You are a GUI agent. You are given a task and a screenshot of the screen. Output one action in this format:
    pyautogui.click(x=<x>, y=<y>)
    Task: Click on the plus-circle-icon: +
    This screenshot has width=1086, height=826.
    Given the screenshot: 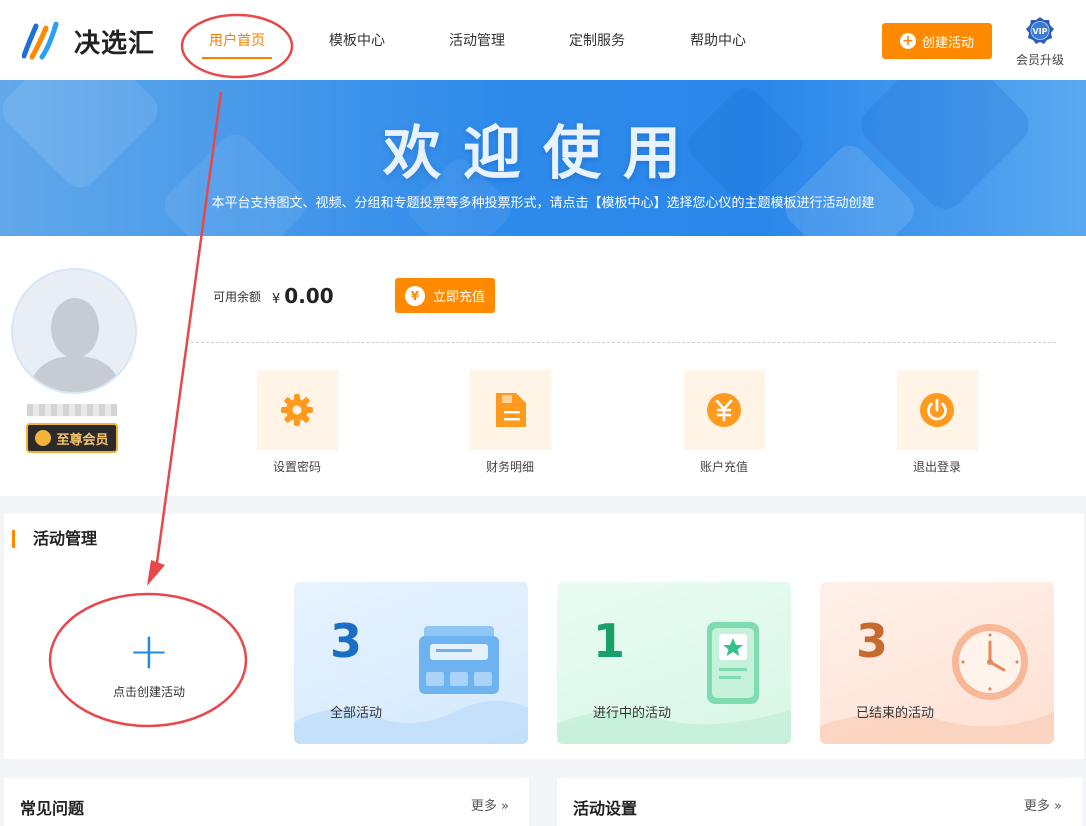 What is the action you would take?
    pyautogui.click(x=907, y=41)
    